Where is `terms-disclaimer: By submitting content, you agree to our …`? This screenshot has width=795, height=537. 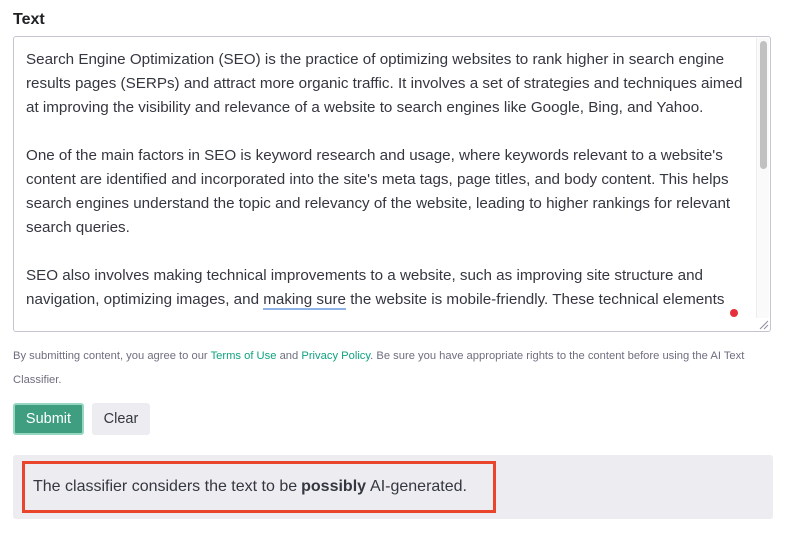
terms-disclaimer: By submitting content, you agree to our … is located at coordinates (393, 368).